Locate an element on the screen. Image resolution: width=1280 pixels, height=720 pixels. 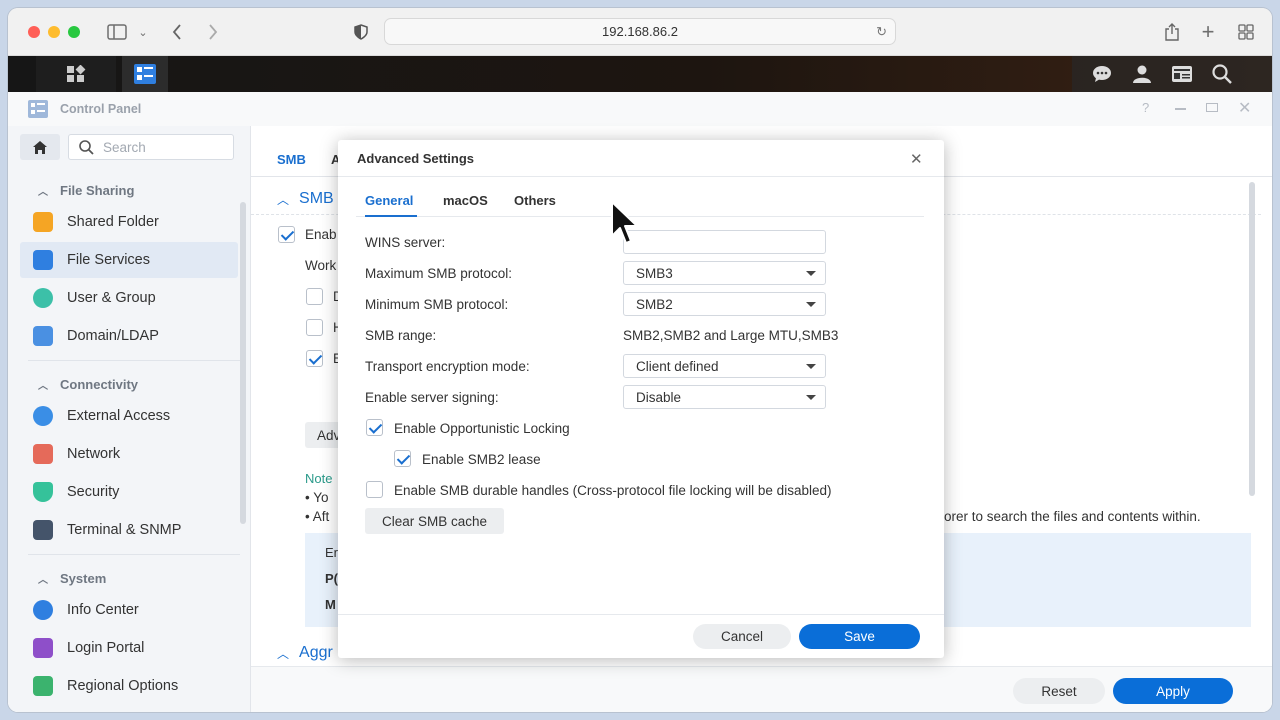
tab-smb: SMB is located at coordinates (291, 159).